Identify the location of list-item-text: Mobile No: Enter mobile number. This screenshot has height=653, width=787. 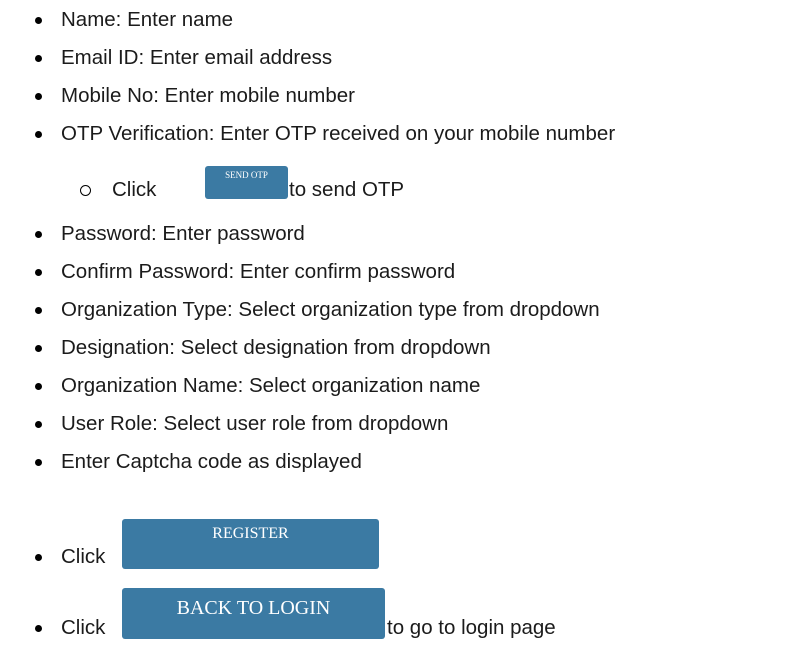
(208, 95).